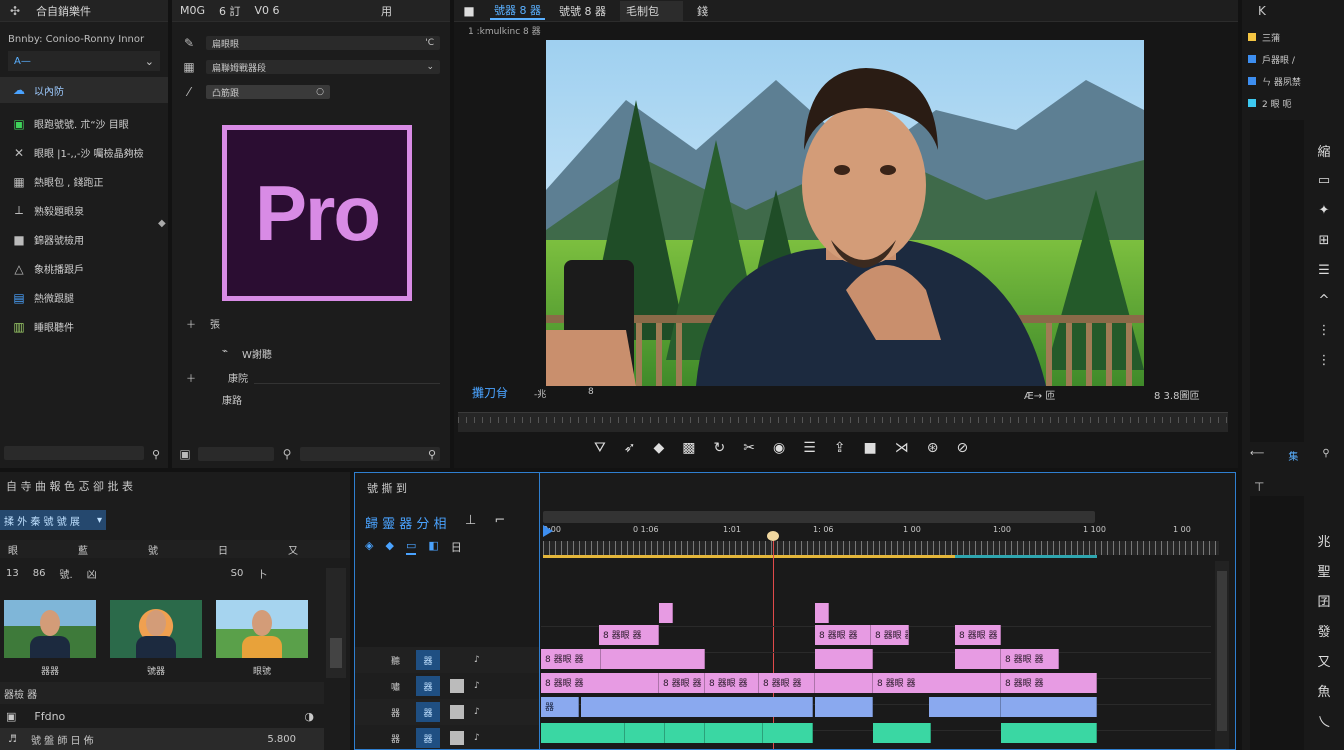 This screenshot has width=1344, height=750. What do you see at coordinates (84, 297) in the screenshot?
I see `left-item-6: ▤ 熱微跟腿` at bounding box center [84, 297].